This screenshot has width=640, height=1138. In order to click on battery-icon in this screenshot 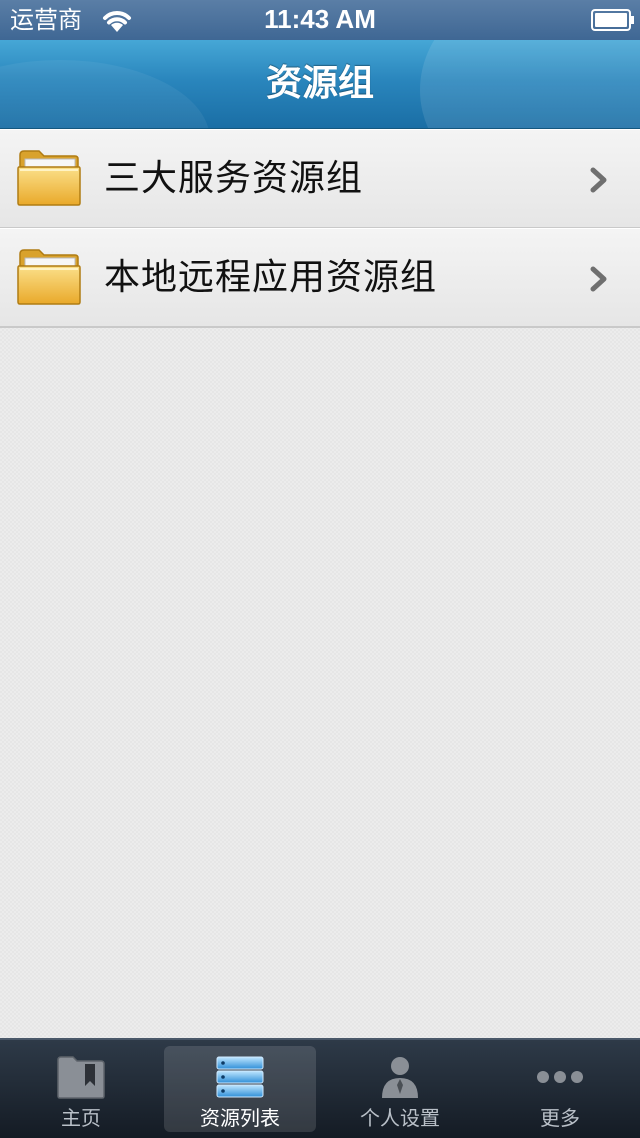, I will do `click(612, 20)`.